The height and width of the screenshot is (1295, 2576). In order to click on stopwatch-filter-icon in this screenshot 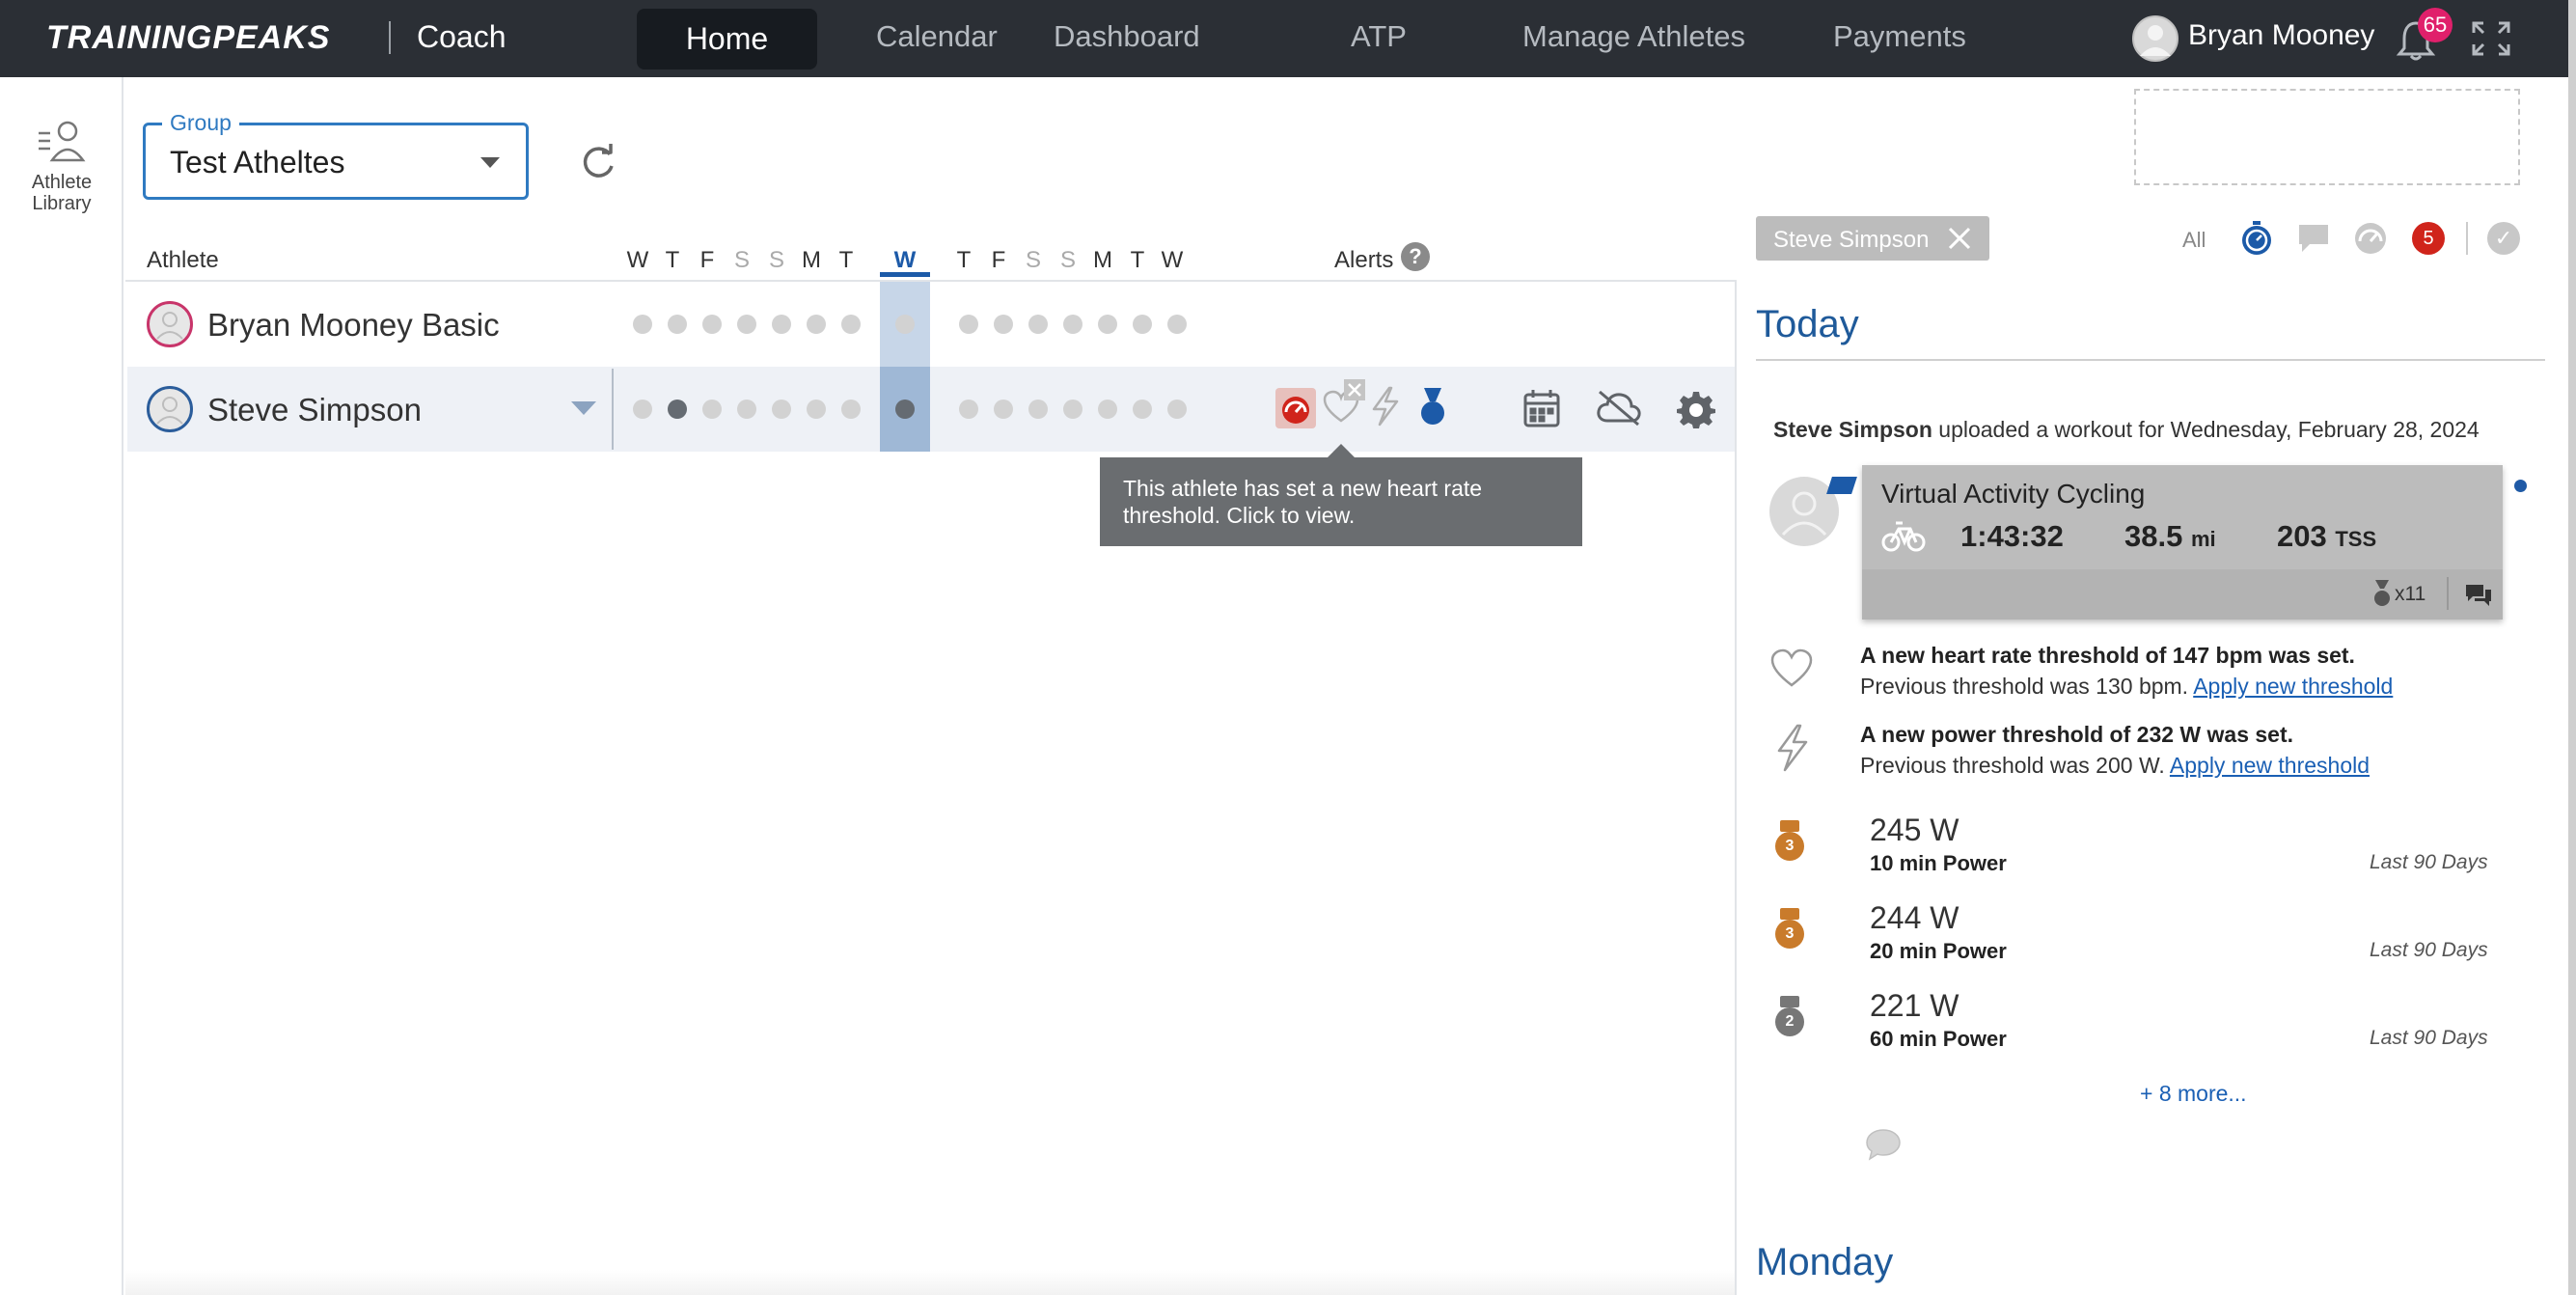, I will do `click(2257, 241)`.